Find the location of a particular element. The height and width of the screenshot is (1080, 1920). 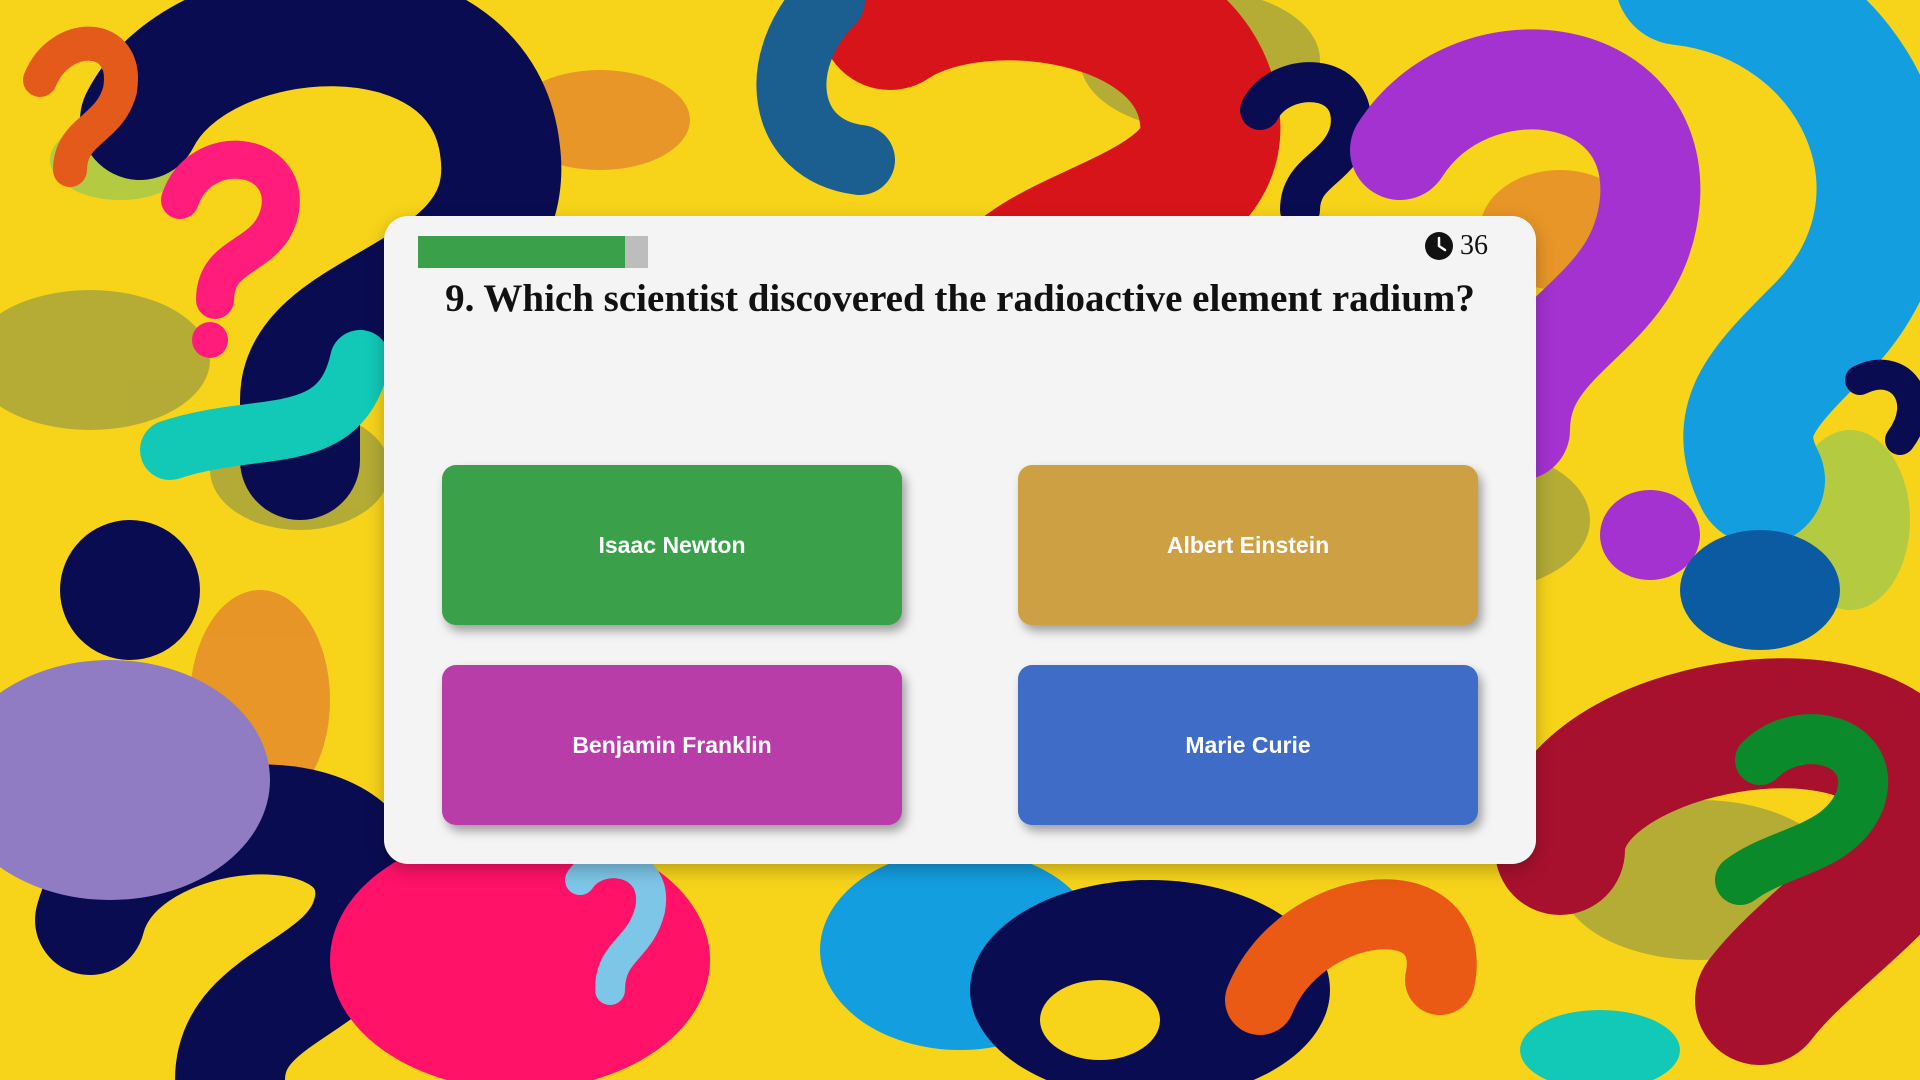

progress-bar is located at coordinates (533, 252).